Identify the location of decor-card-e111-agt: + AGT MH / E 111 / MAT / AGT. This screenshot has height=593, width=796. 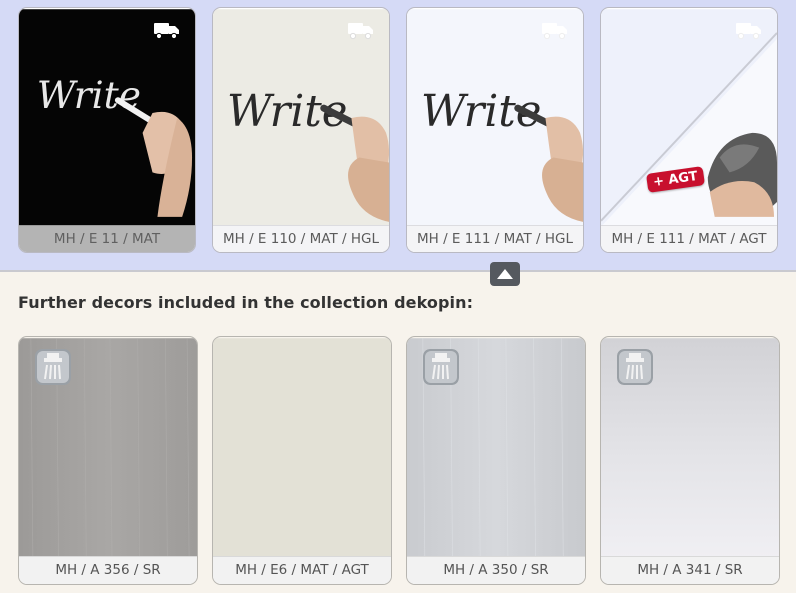
(689, 130).